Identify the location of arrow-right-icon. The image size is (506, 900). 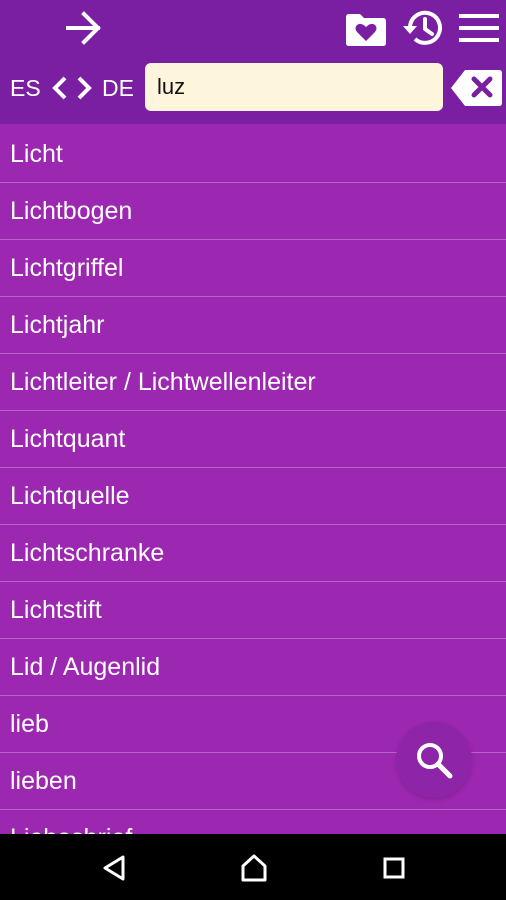
(83, 28).